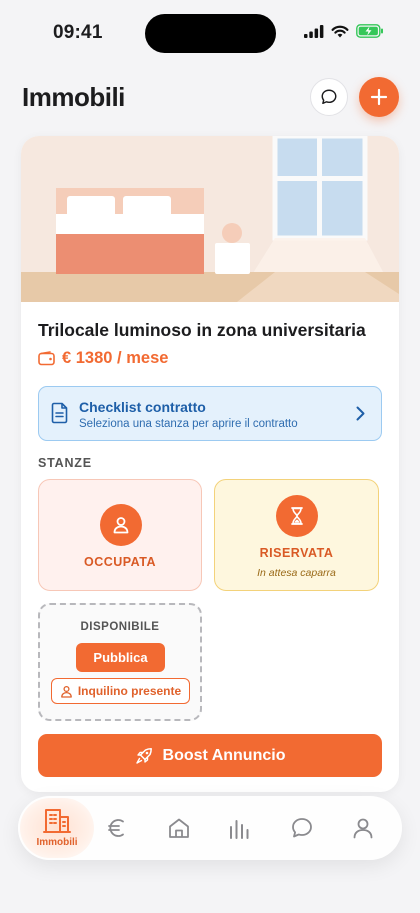  I want to click on tab-messages, so click(302, 828).